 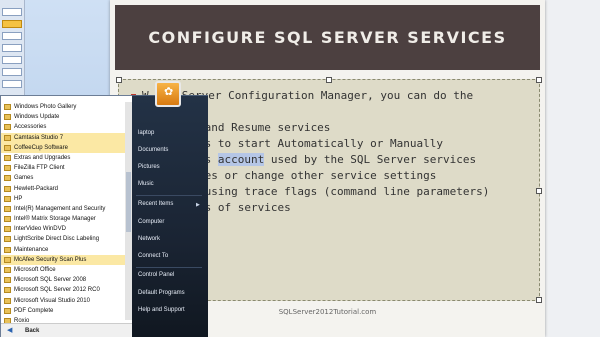 I want to click on start-menu-place-item: Default Programs, so click(x=161, y=293).